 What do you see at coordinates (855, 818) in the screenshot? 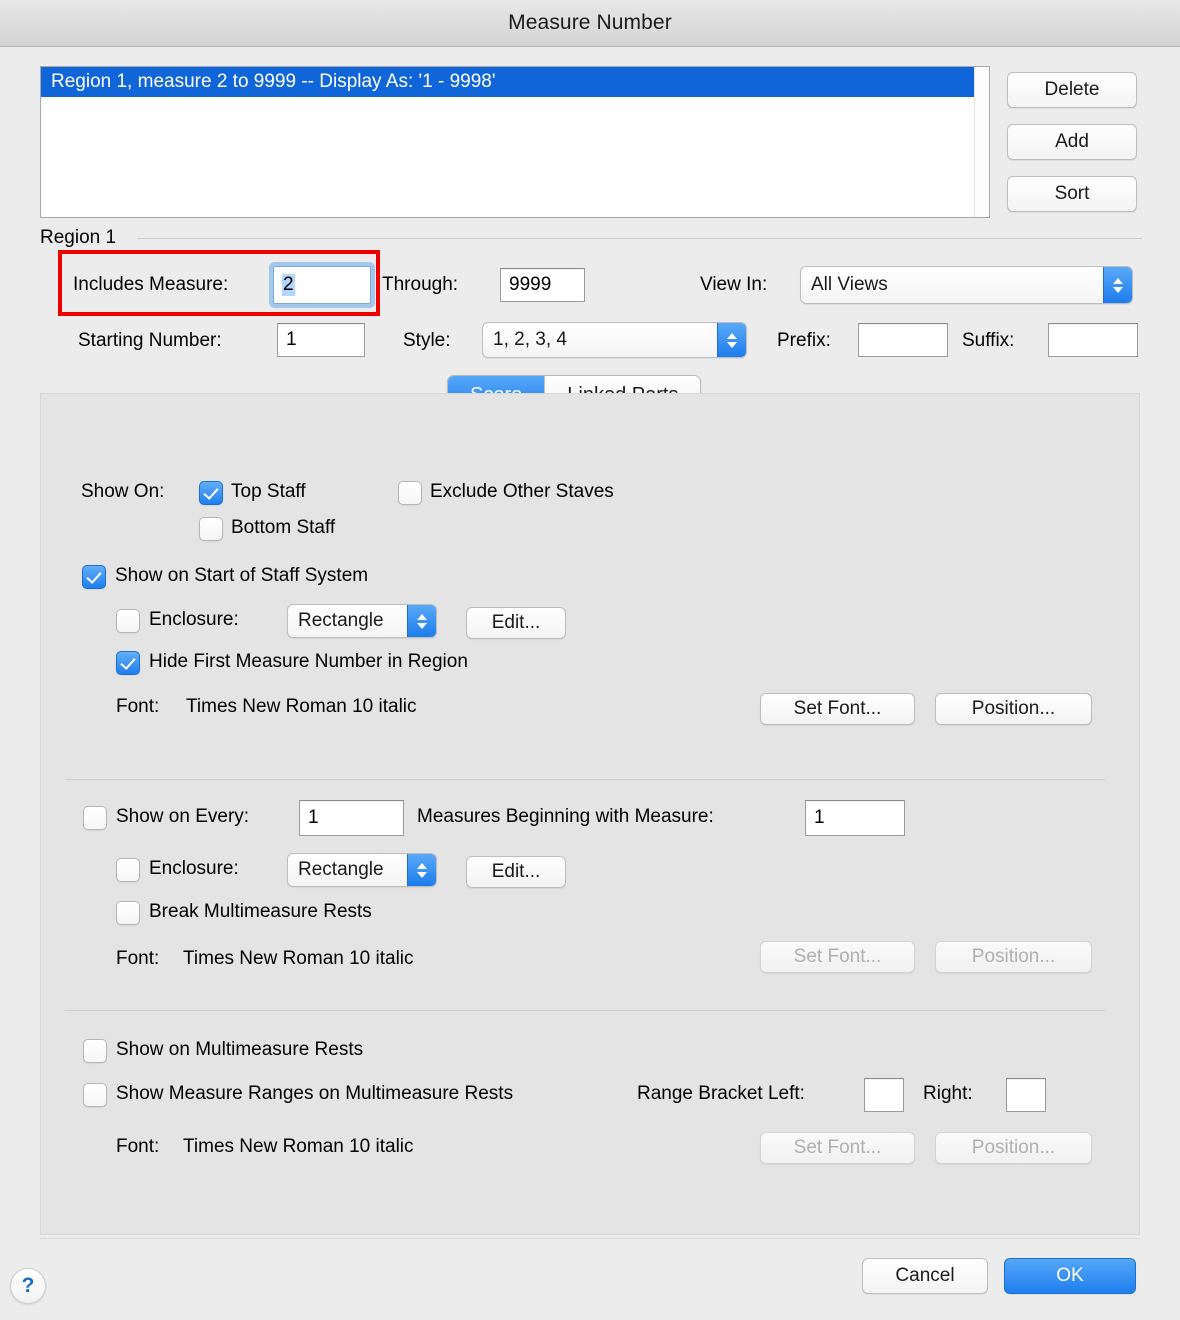
I see `measures-beginning-input: 1` at bounding box center [855, 818].